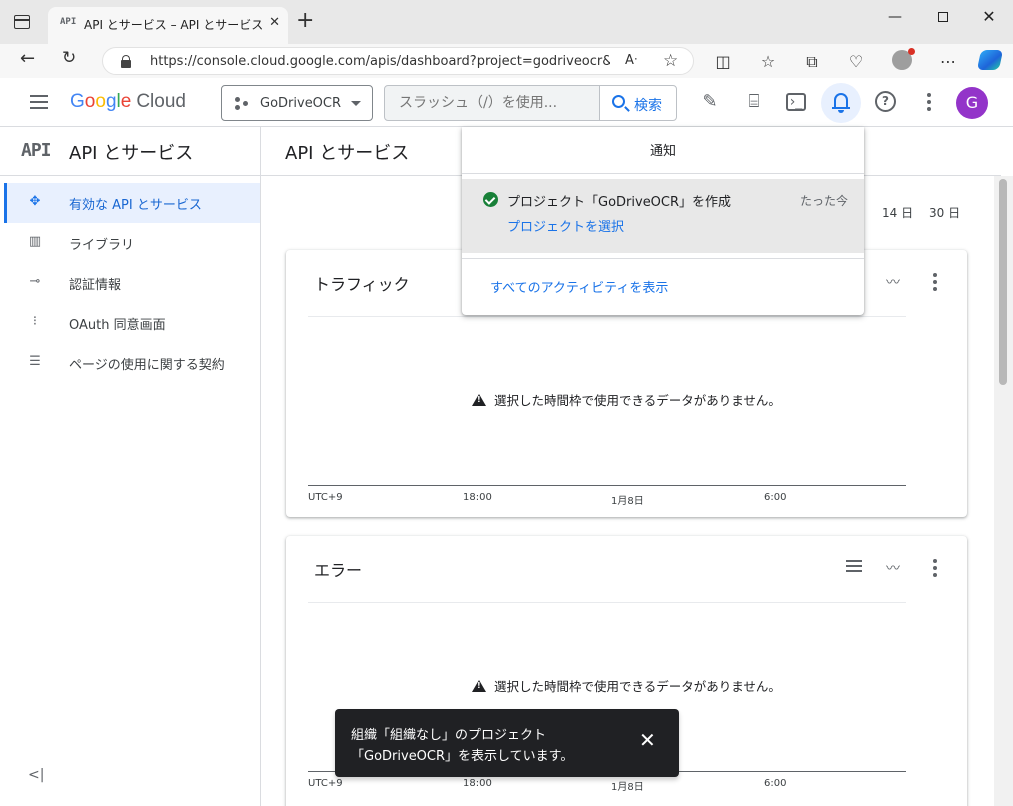  What do you see at coordinates (647, 740) in the screenshot?
I see `snackbar-close-icon: ✕` at bounding box center [647, 740].